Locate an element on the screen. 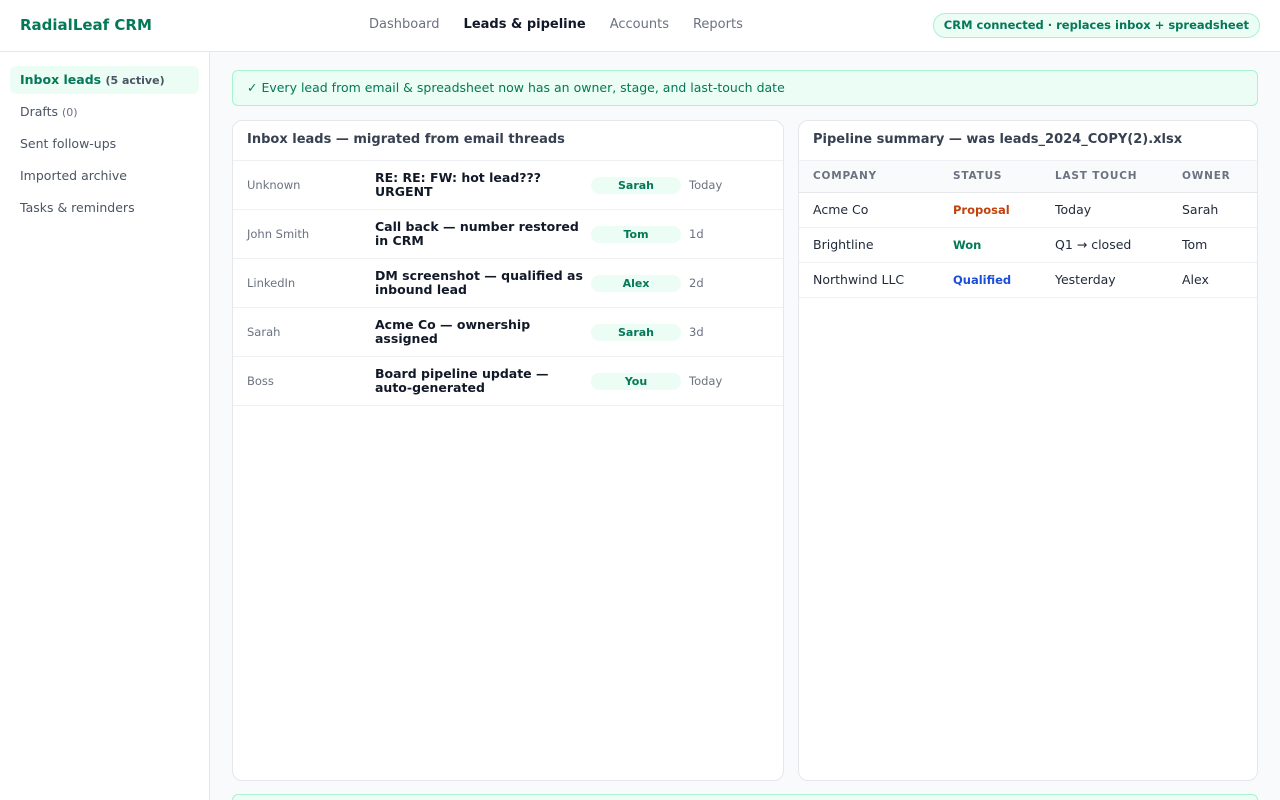  column-header-company: COMPANY is located at coordinates (845, 176).